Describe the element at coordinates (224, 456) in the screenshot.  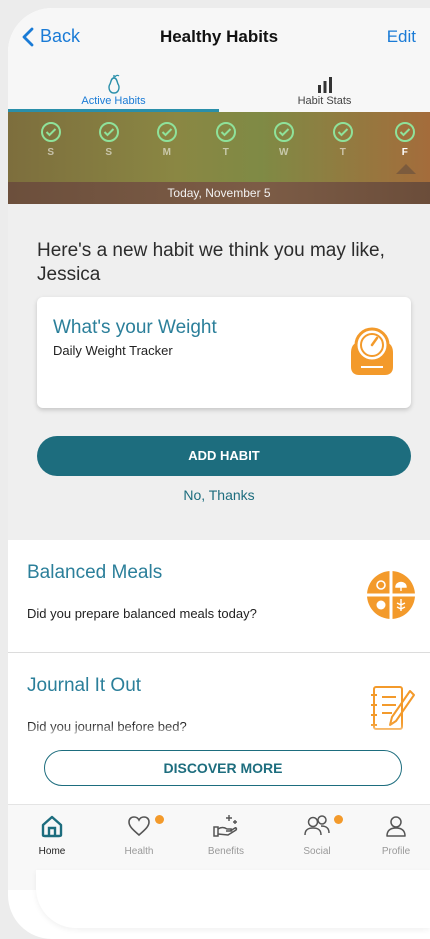
I see `add-habit-button: ADD HABIT` at that location.